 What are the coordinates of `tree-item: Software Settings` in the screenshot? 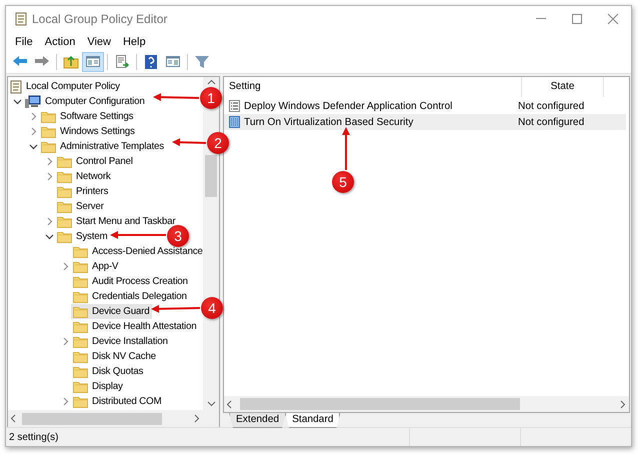 It's located at (87, 116).